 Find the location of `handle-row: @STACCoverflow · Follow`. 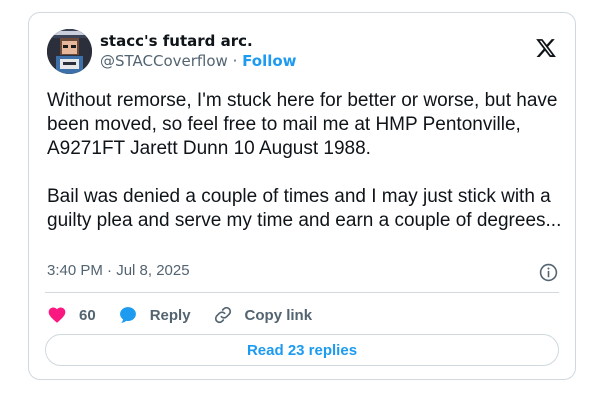

handle-row: @STACCoverflow · Follow is located at coordinates (198, 61).